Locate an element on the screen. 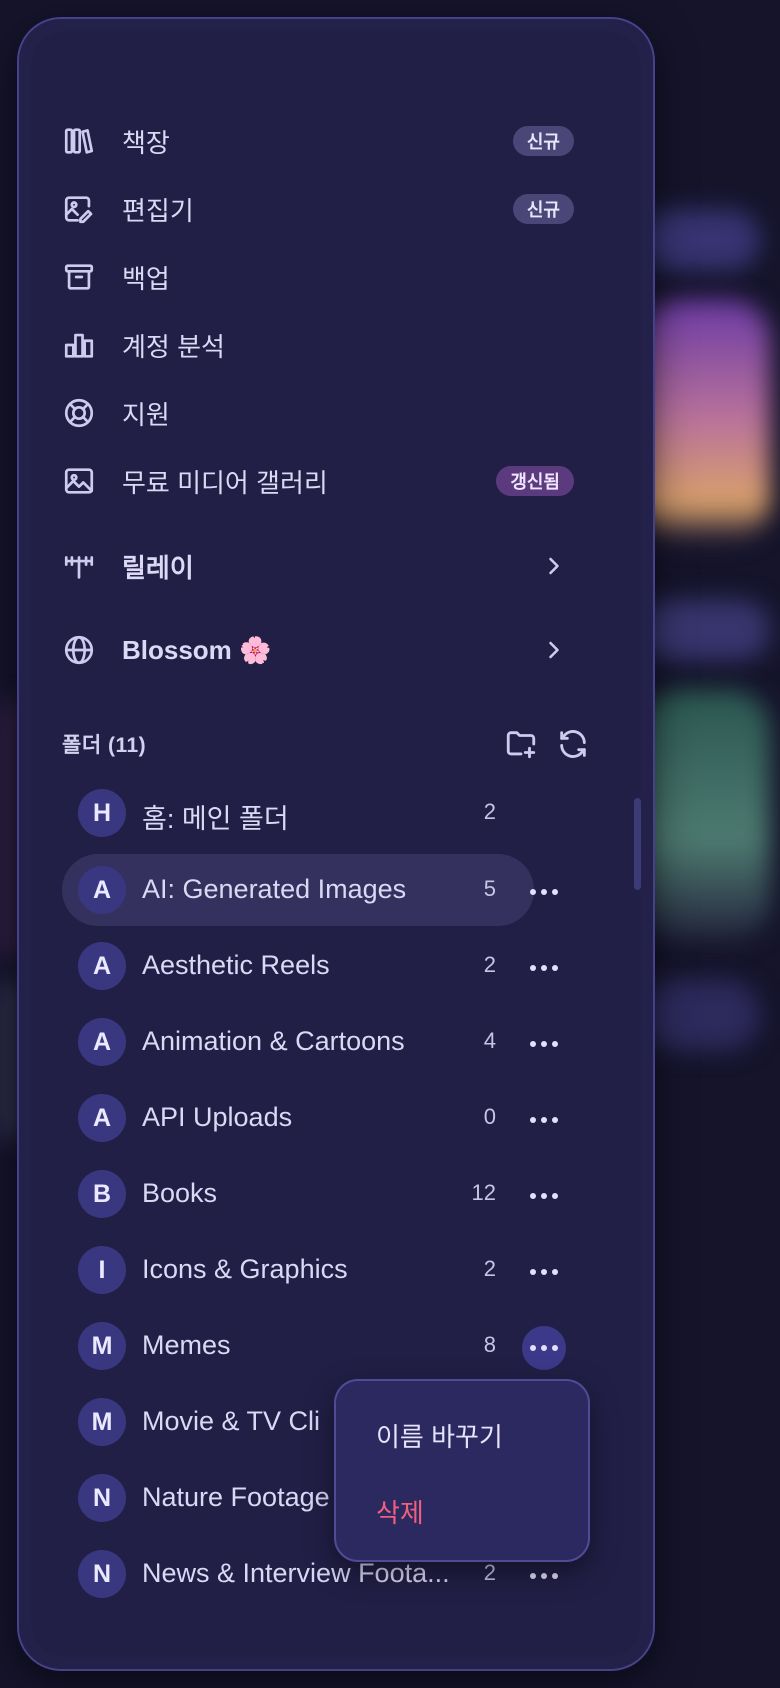 This screenshot has width=780, height=1688. folder-name: AI: Generated Images is located at coordinates (274, 889).